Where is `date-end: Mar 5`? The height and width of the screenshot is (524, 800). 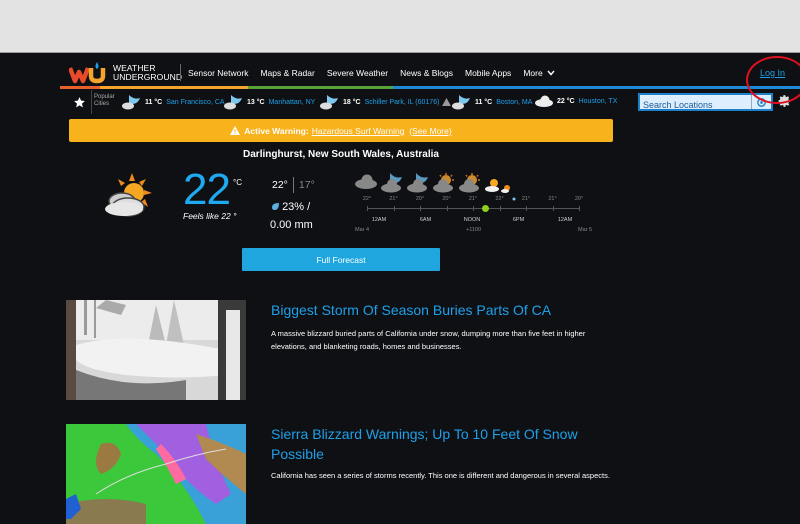 date-end: Mar 5 is located at coordinates (585, 230).